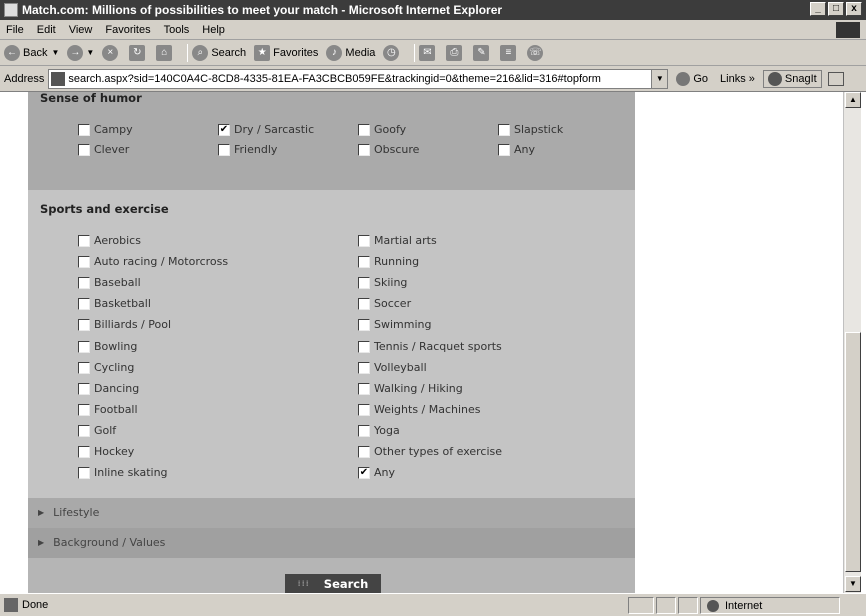  What do you see at coordinates (101, 542) in the screenshot?
I see `background-values-toggle: ▶ Background / Values` at bounding box center [101, 542].